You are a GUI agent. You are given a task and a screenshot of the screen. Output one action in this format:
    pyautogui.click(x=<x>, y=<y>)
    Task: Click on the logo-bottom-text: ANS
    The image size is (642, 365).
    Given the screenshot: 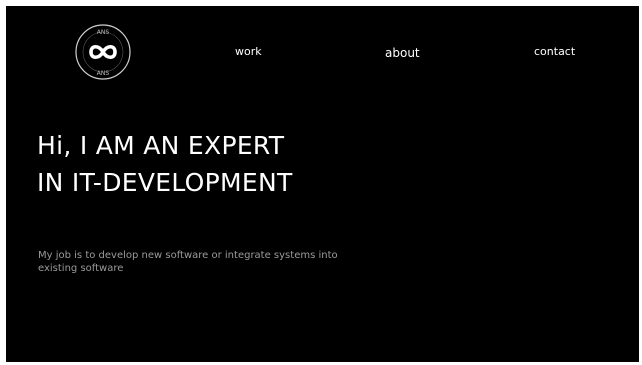 What is the action you would take?
    pyautogui.click(x=103, y=73)
    